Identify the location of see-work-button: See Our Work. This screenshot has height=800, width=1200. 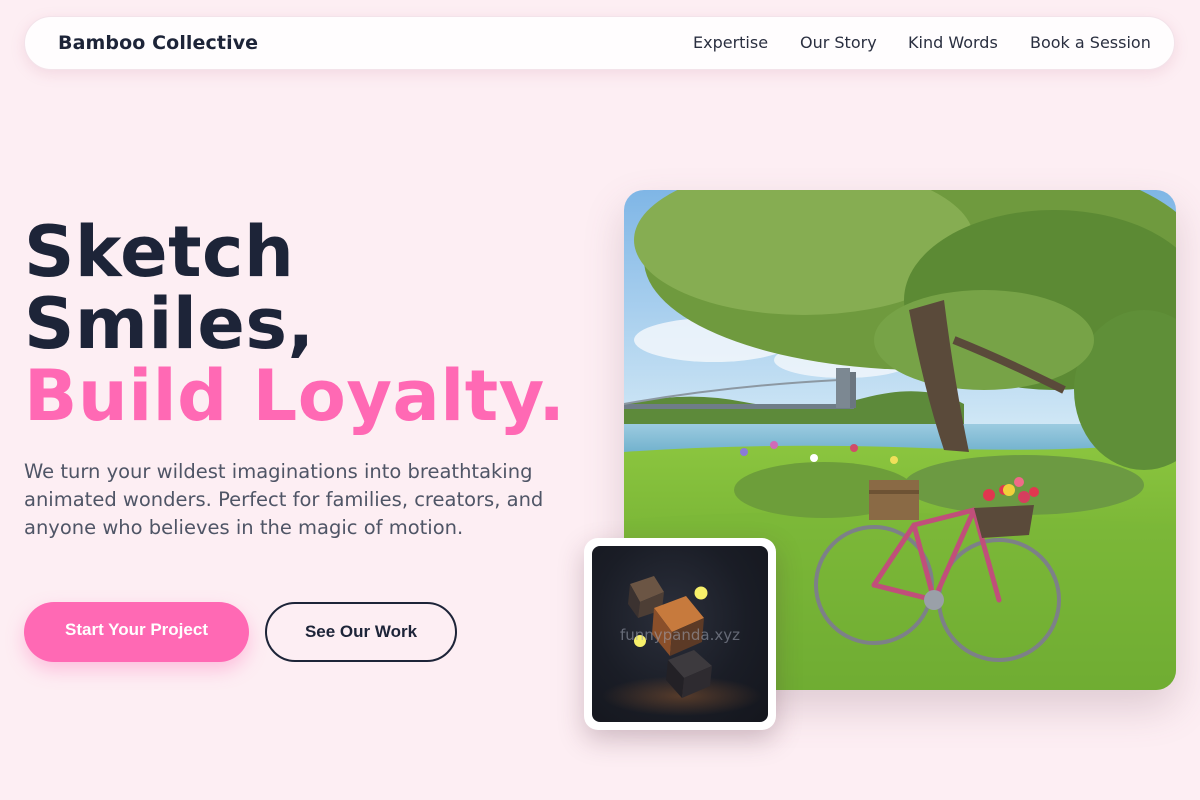
(361, 632).